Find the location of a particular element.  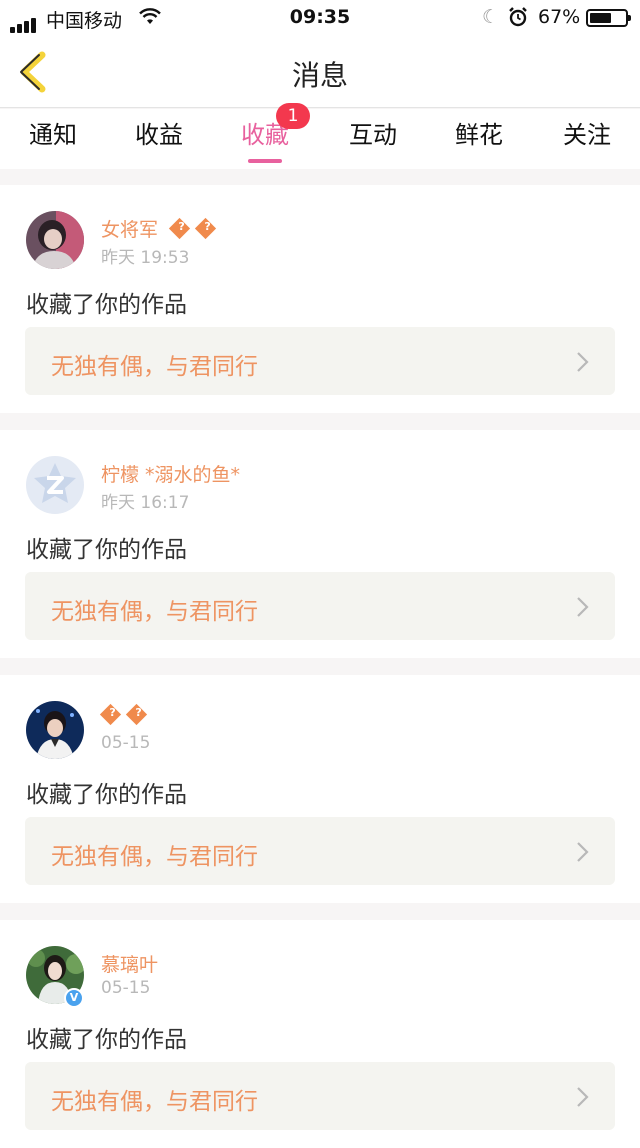

tab-favorites: 收藏 1 is located at coordinates (265, 133).